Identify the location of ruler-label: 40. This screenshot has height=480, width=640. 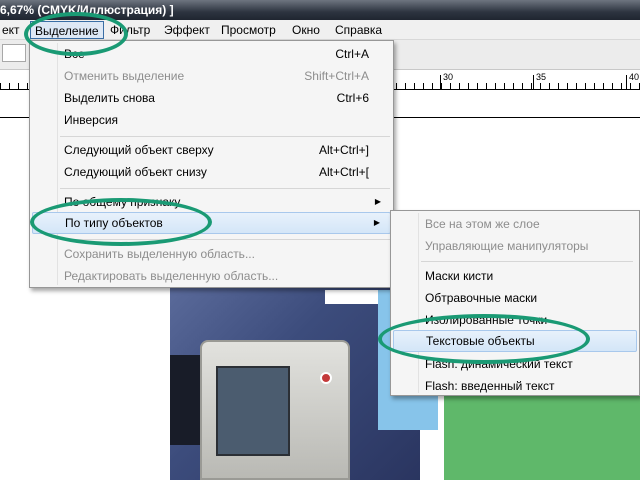
(634, 77).